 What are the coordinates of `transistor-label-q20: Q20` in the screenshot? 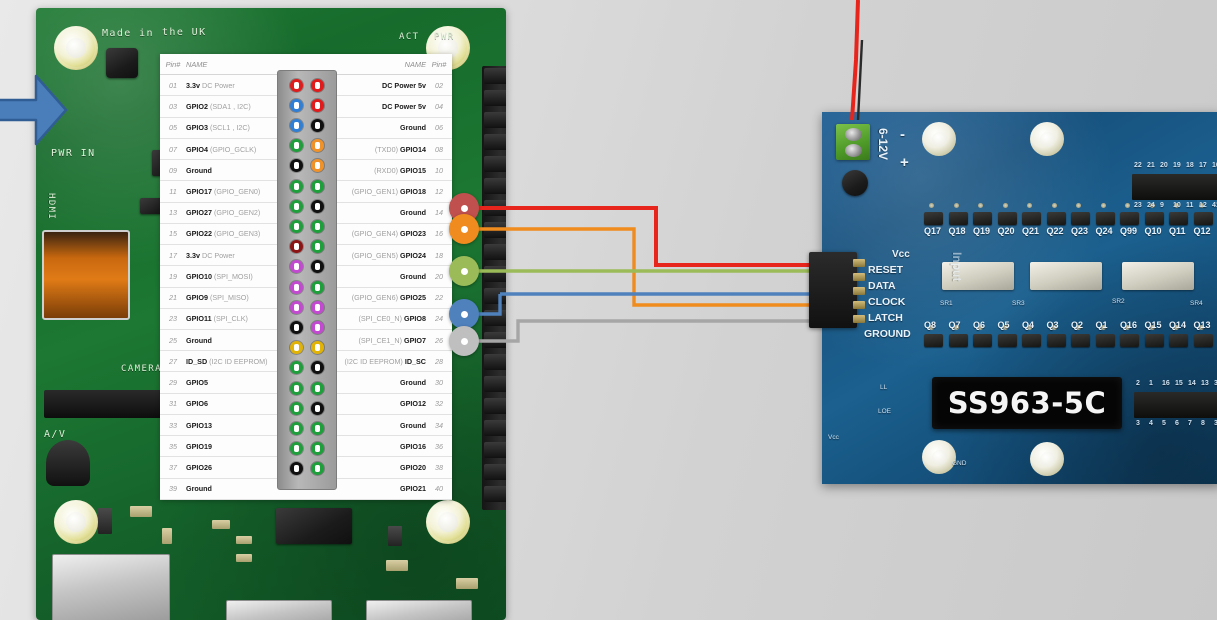 It's located at (1006, 231).